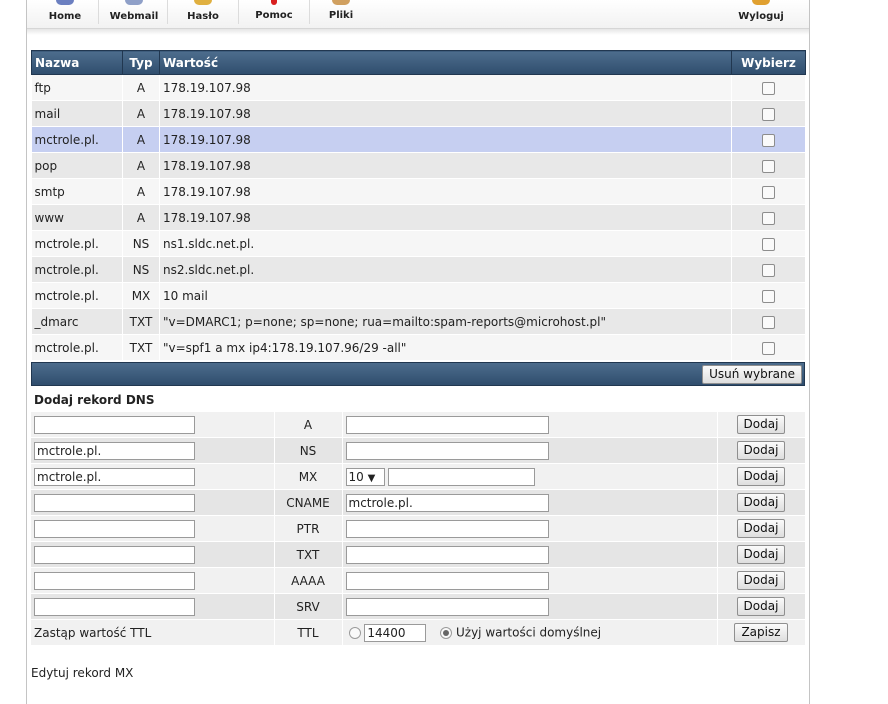  What do you see at coordinates (528, 632) in the screenshot?
I see `ttl-default-label: Użyj wartości domyślnej` at bounding box center [528, 632].